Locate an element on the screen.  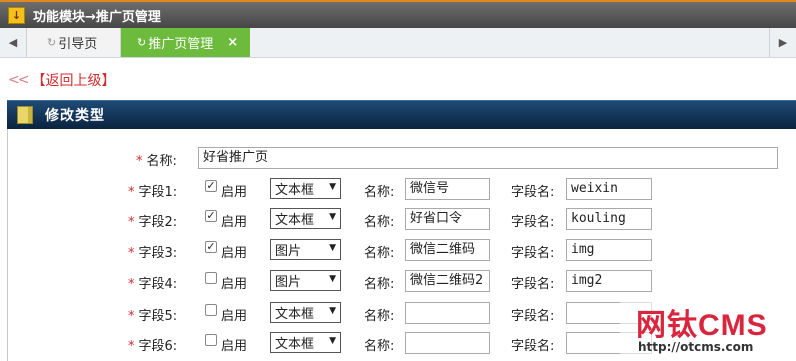
tab-scroll-left-button: ◀ is located at coordinates (13, 42).